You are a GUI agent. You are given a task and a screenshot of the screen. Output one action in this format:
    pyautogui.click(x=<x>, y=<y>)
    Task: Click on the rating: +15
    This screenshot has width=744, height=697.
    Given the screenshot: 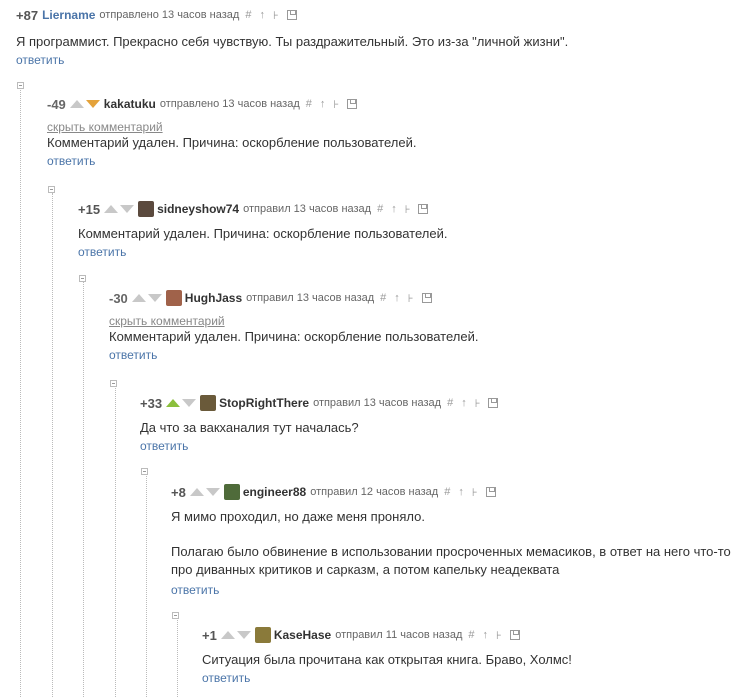 What is the action you would take?
    pyautogui.click(x=89, y=209)
    